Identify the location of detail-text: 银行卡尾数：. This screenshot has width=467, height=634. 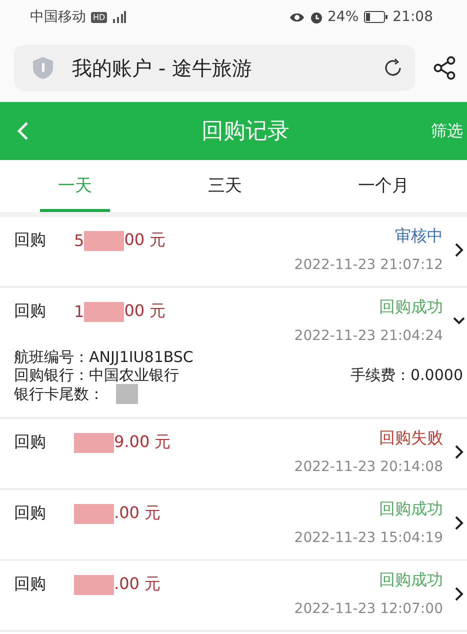
(59, 394).